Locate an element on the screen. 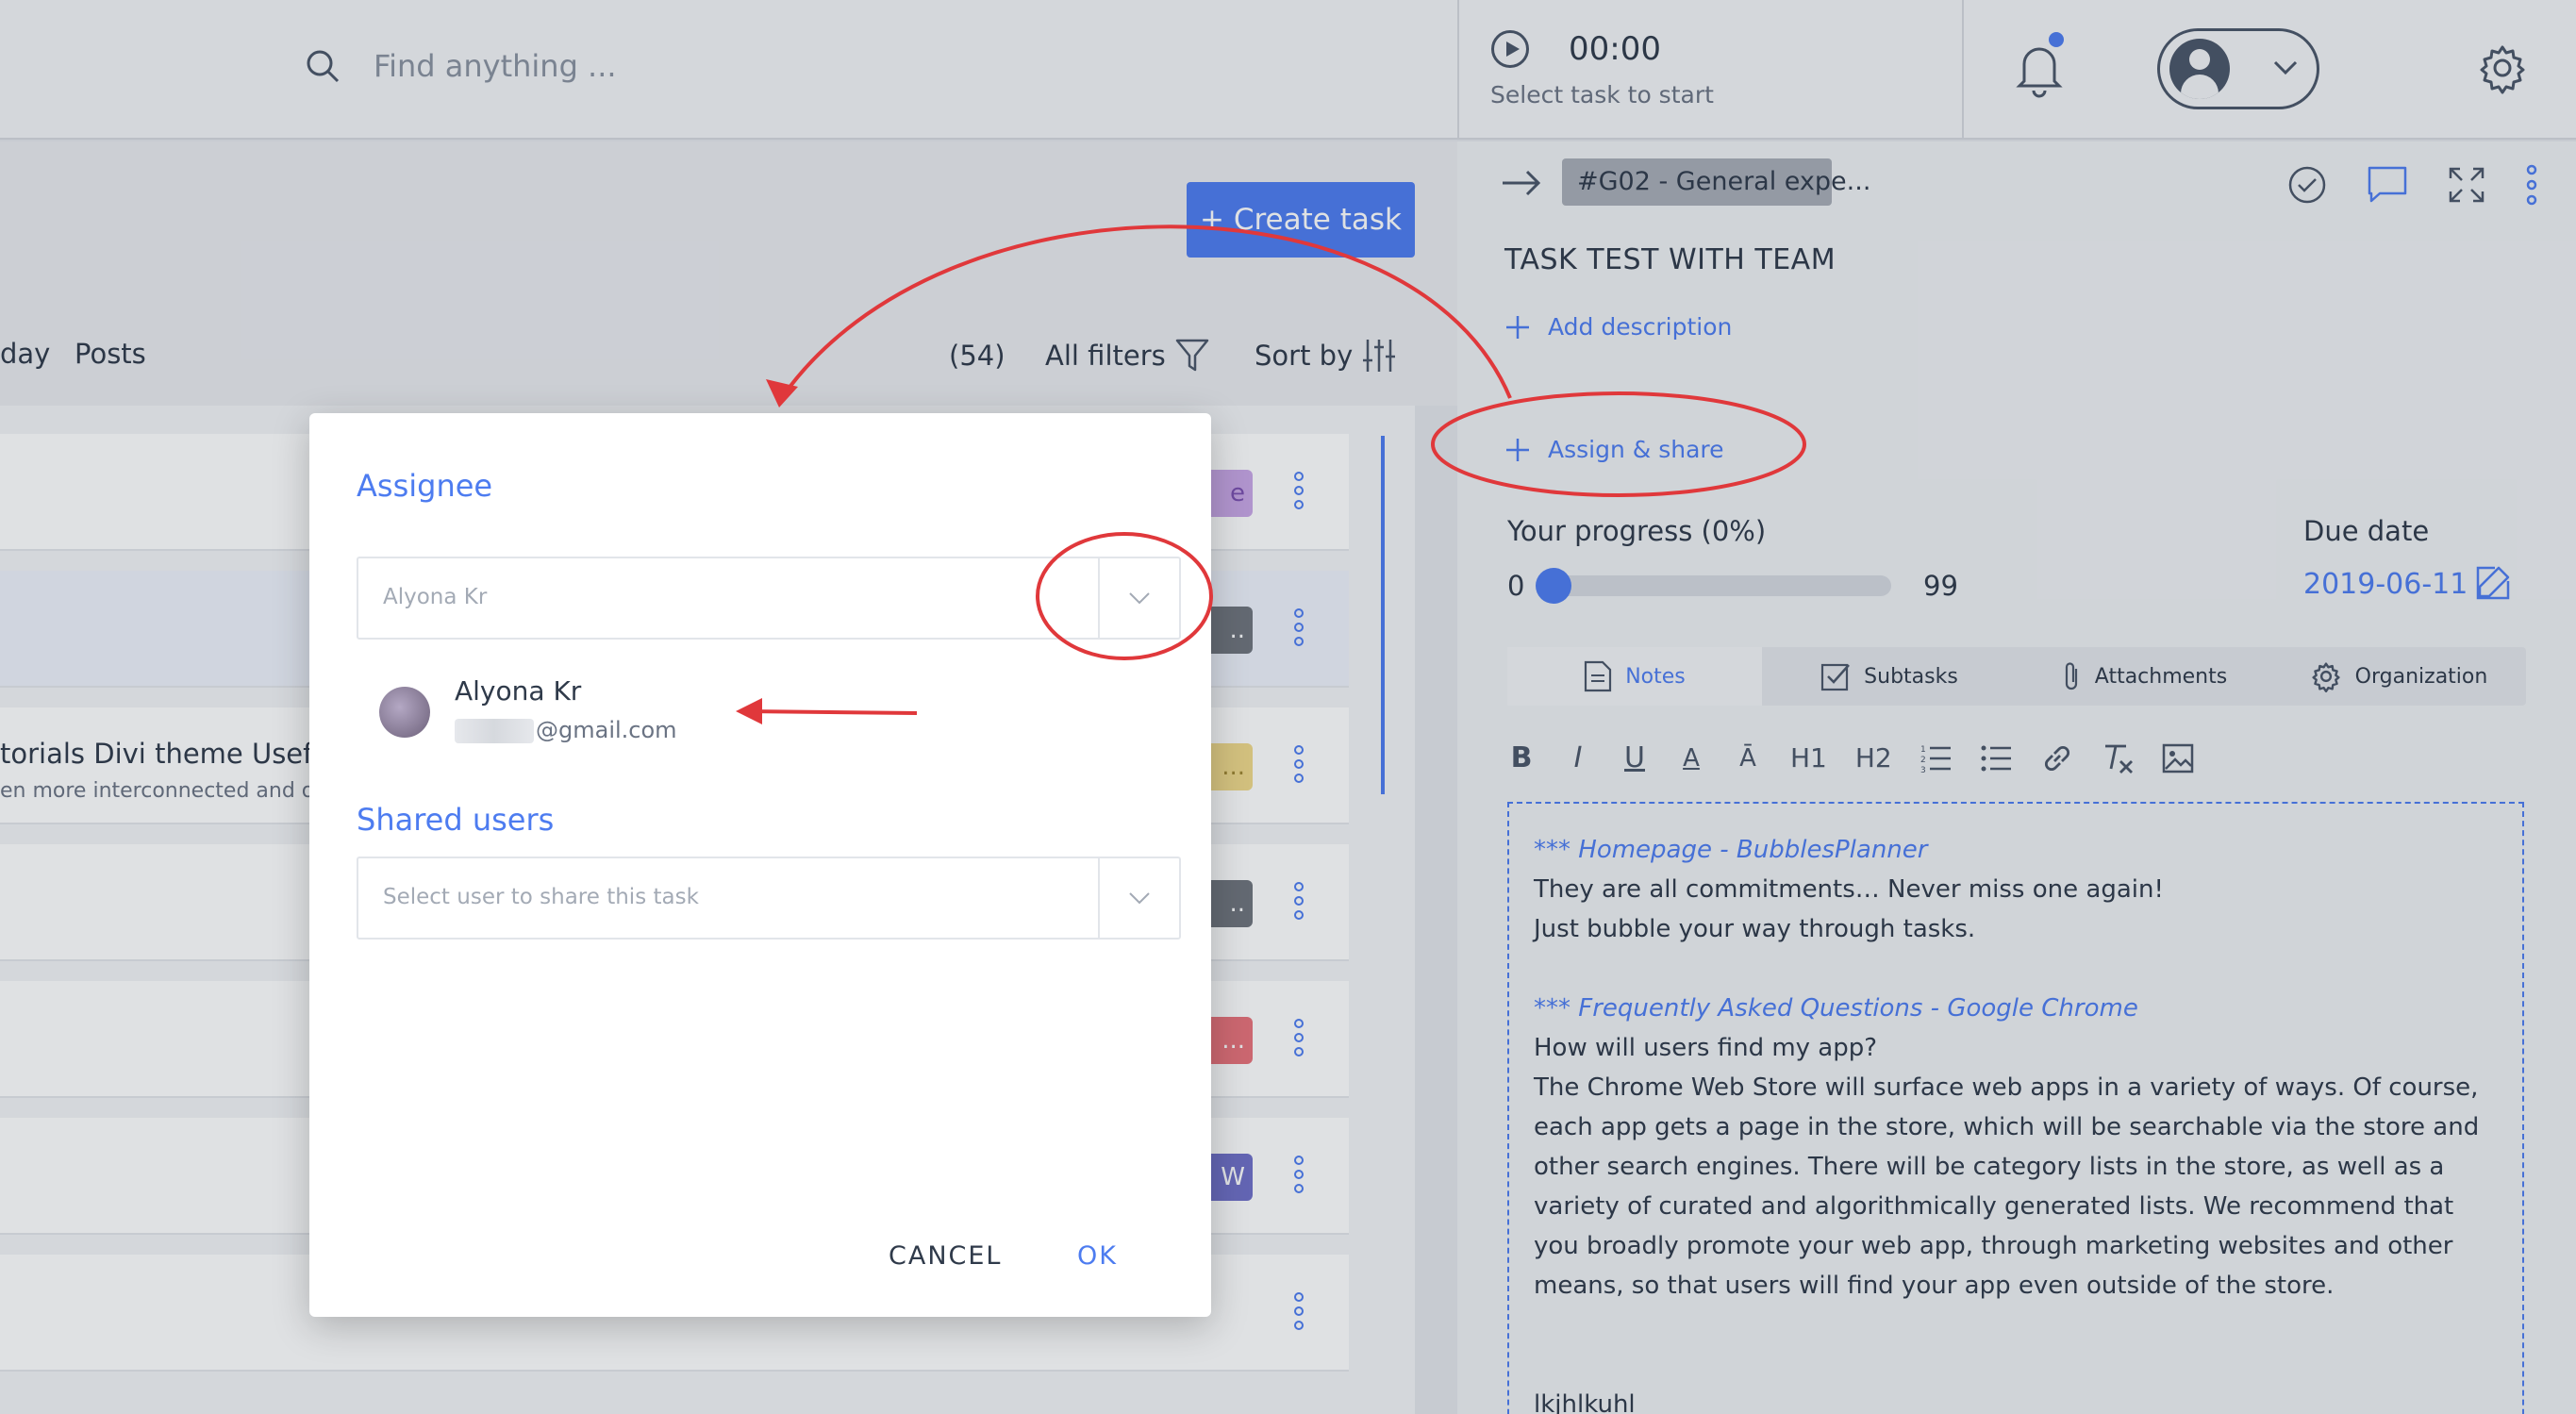 Image resolution: width=2576 pixels, height=1414 pixels. check-circle-icon is located at coordinates (2307, 185).